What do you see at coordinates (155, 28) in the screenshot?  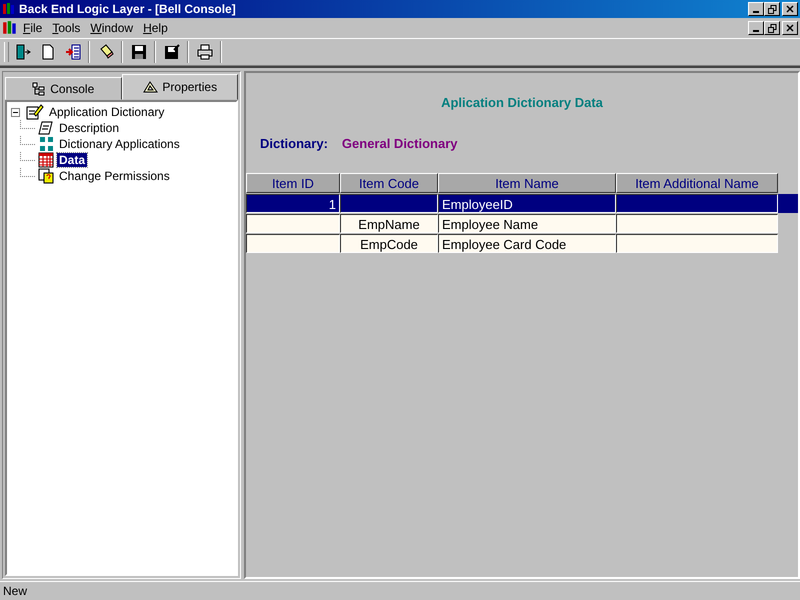 I see `menu-item: Help` at bounding box center [155, 28].